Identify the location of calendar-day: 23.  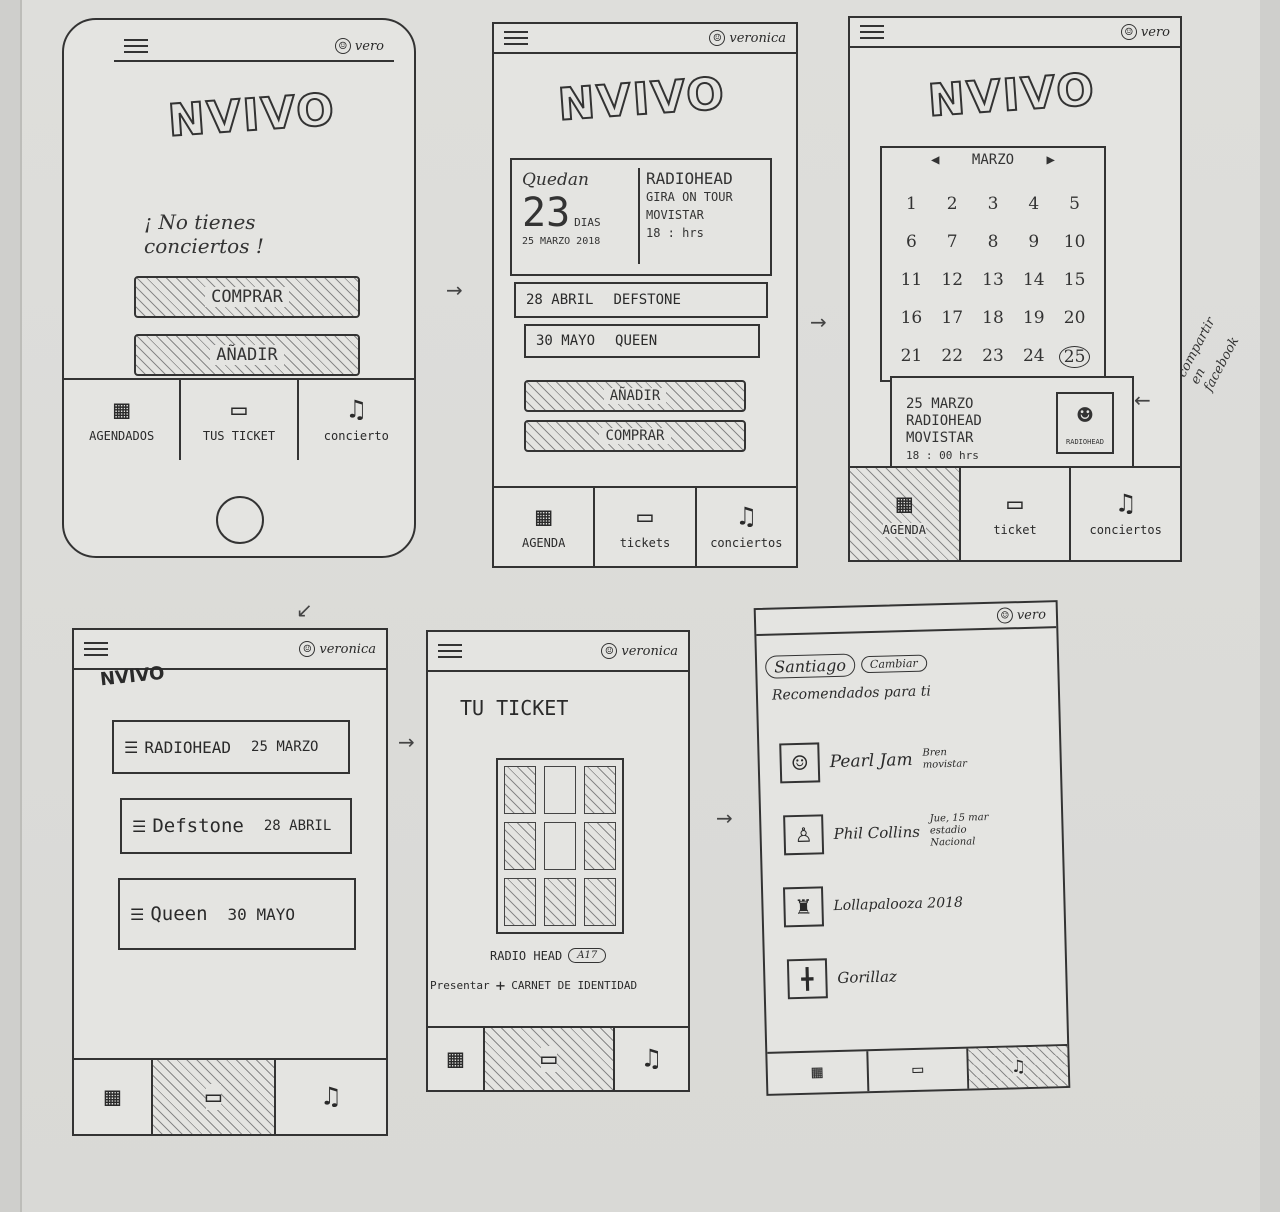
(993, 357).